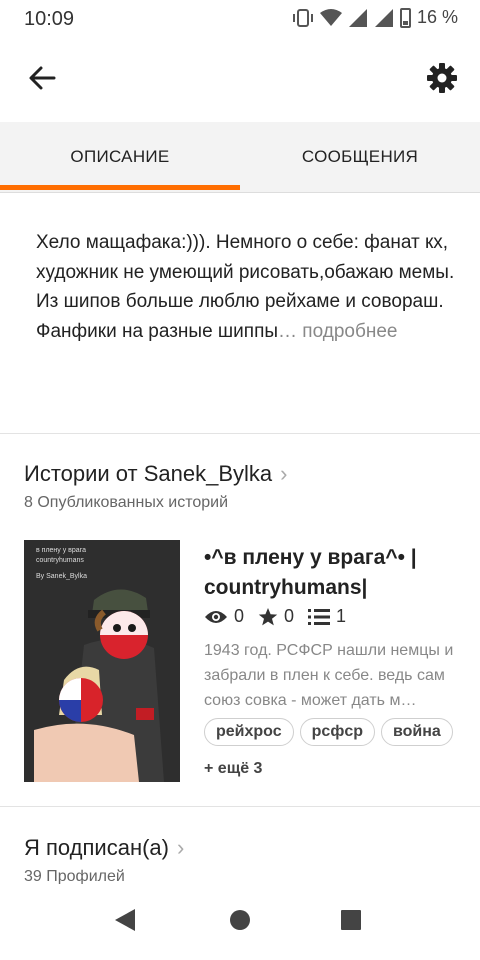  I want to click on vibrate-icon, so click(302, 17).